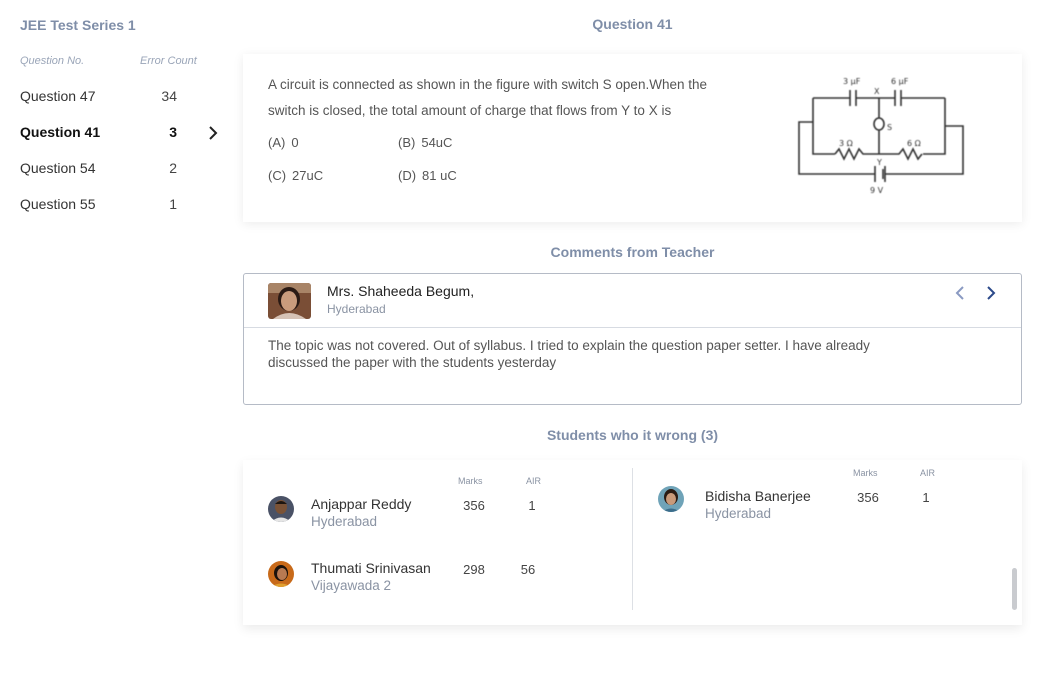  I want to click on student-air: 56, so click(528, 569).